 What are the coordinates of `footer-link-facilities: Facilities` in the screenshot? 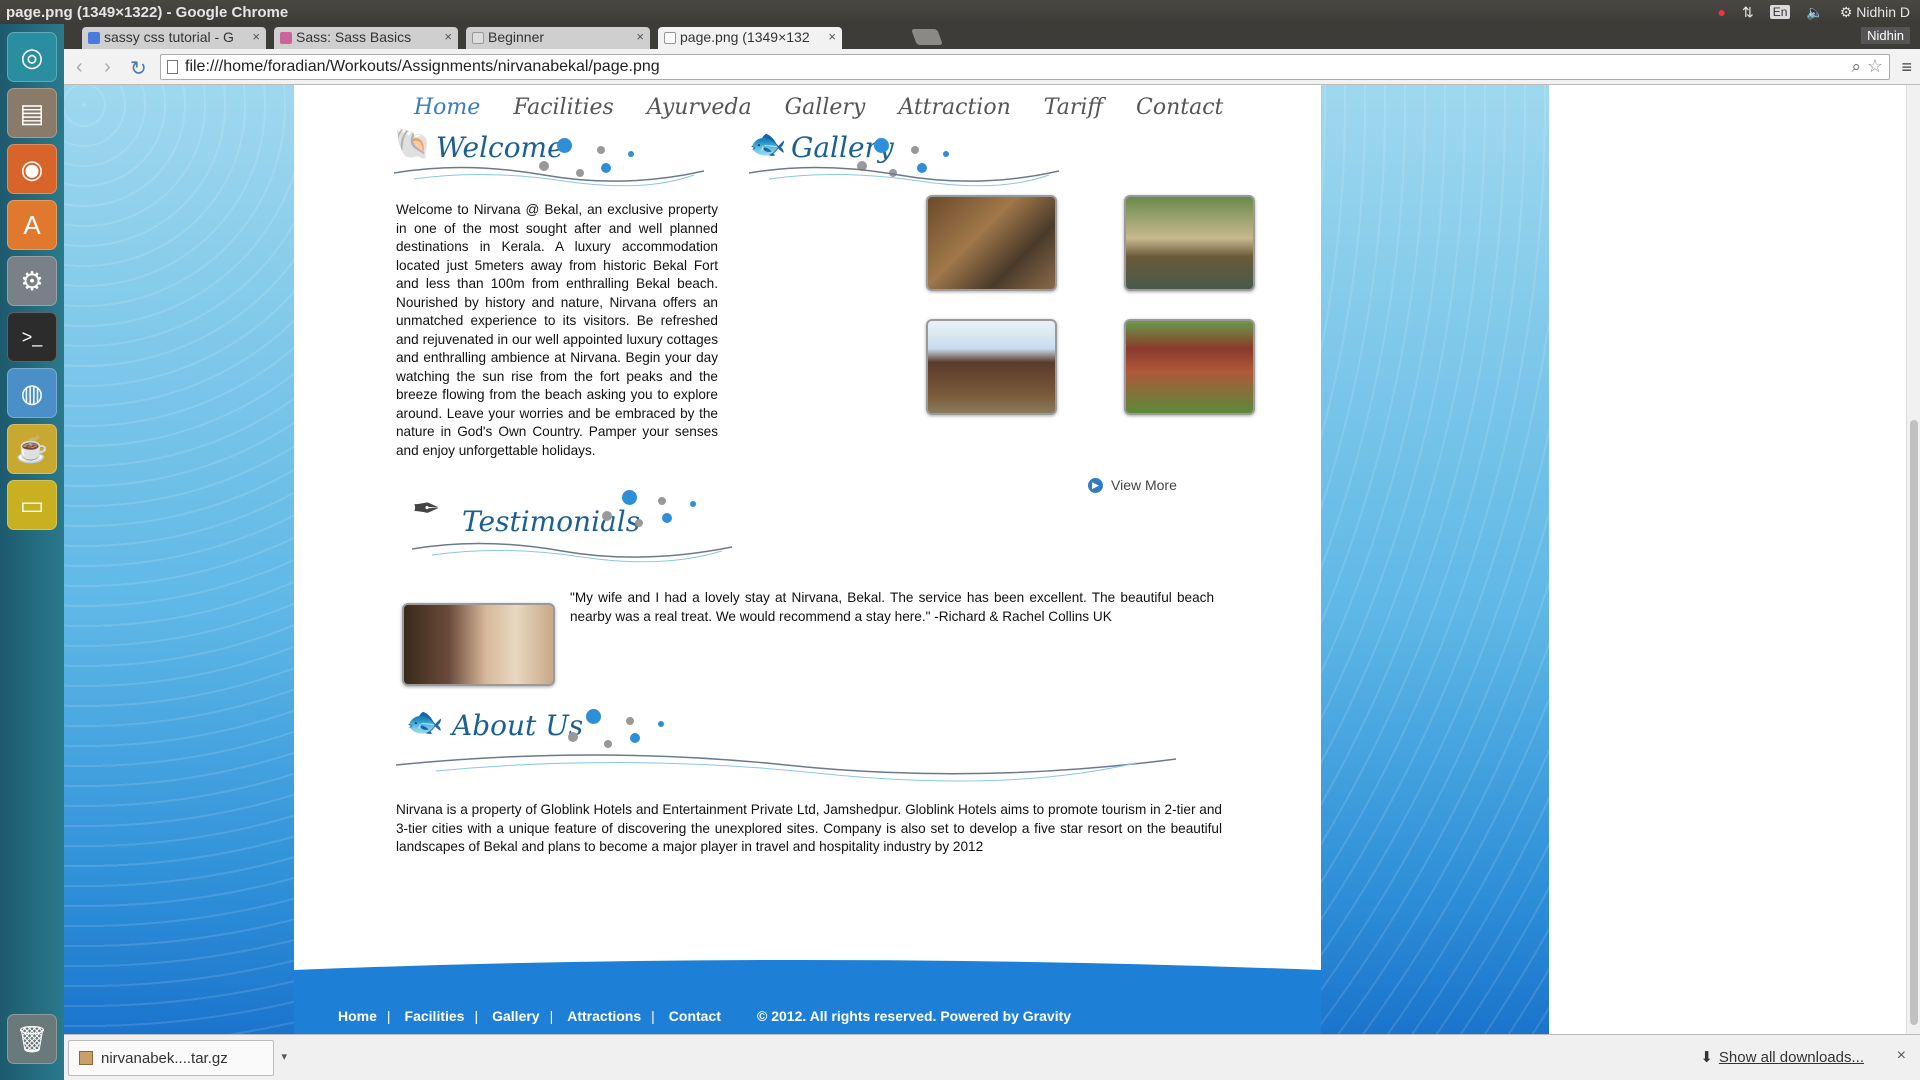 It's located at (435, 1016).